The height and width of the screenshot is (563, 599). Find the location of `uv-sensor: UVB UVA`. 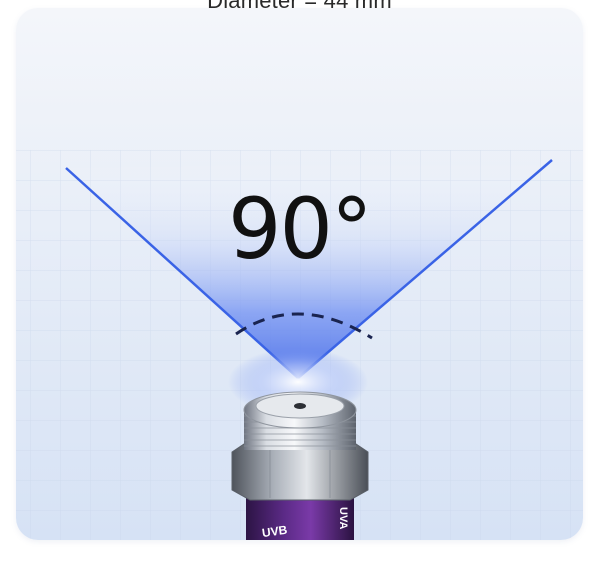

uv-sensor: UVB UVA is located at coordinates (300, 465).